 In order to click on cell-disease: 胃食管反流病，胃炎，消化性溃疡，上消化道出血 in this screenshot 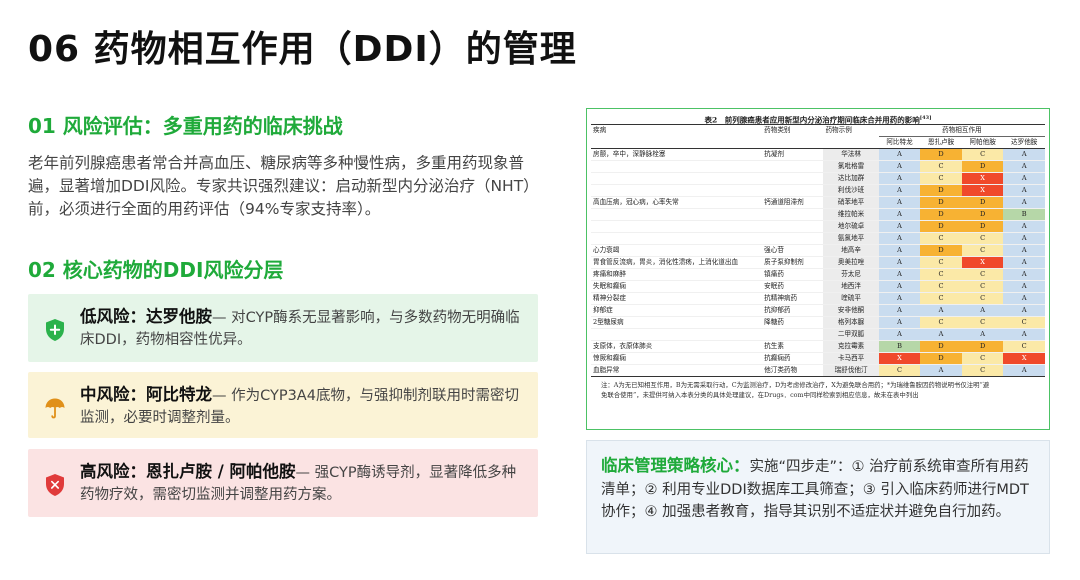, I will do `click(677, 262)`.